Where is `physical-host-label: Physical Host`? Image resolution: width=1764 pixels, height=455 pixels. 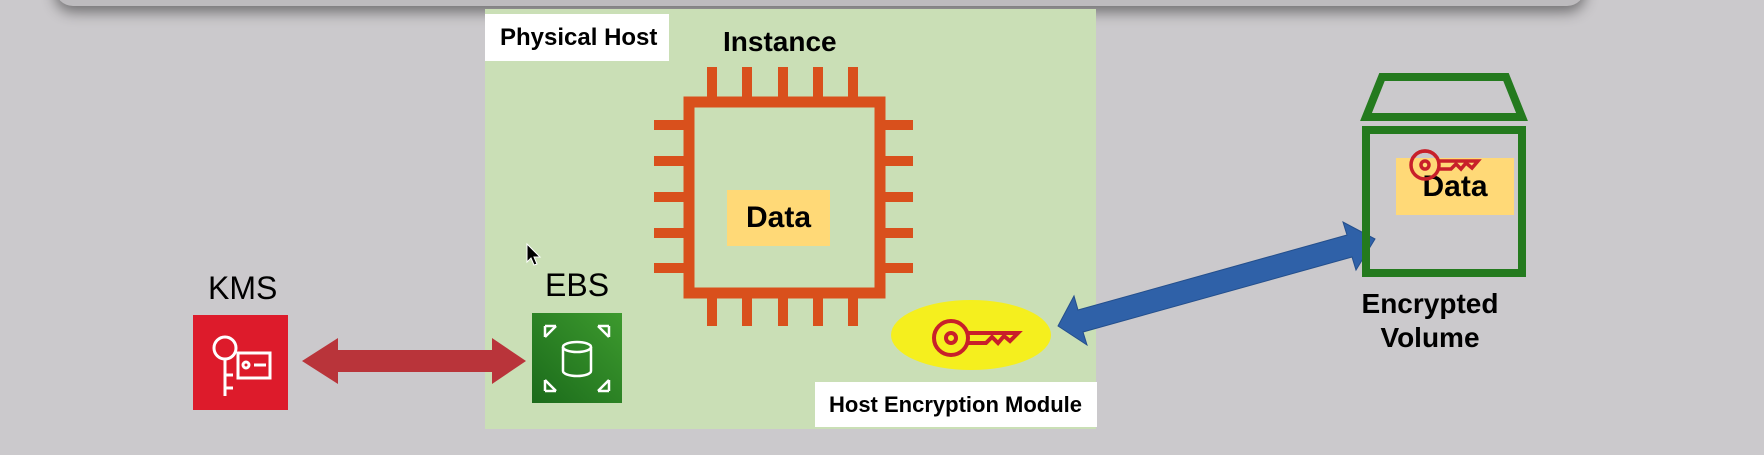
physical-host-label: Physical Host is located at coordinates (577, 37).